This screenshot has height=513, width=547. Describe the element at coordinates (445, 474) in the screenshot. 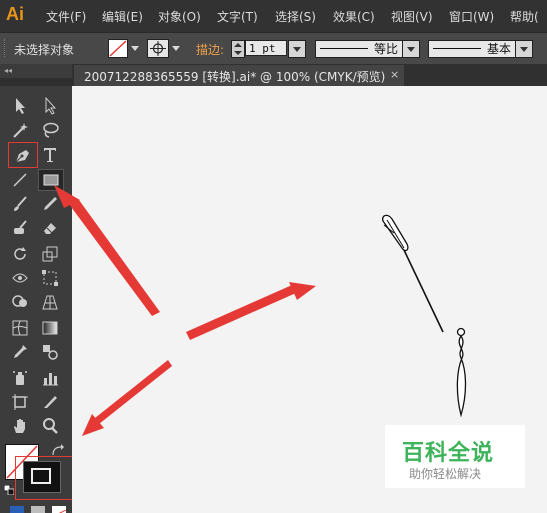

I see `watermark-subtitle: 助你轻松解决` at that location.